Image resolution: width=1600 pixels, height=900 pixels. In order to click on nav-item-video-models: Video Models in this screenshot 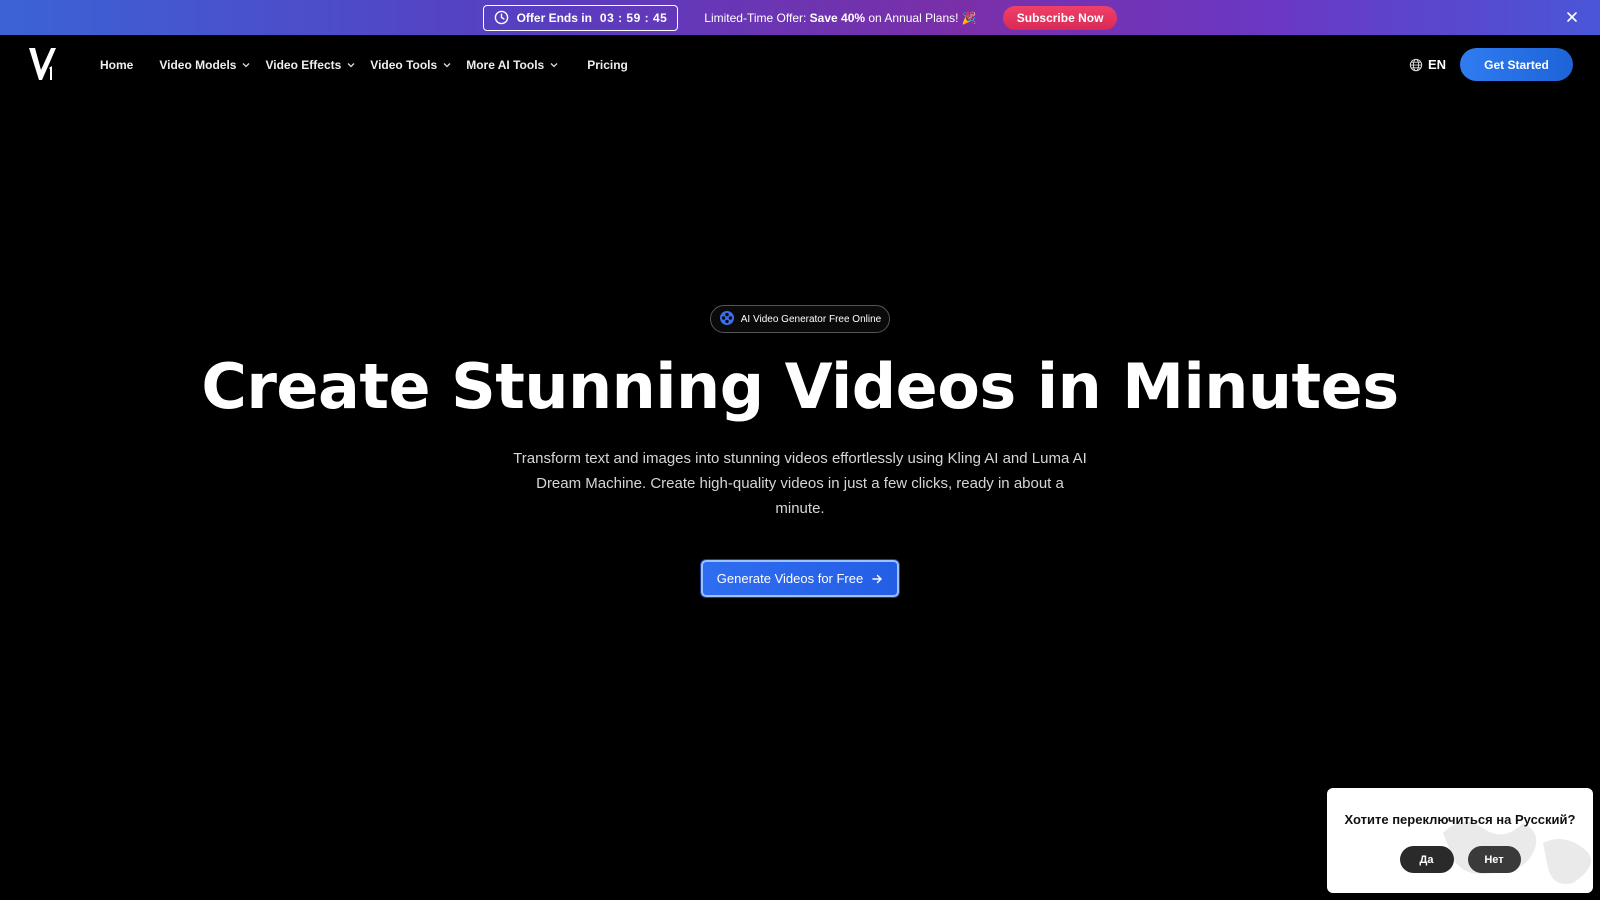, I will do `click(205, 65)`.